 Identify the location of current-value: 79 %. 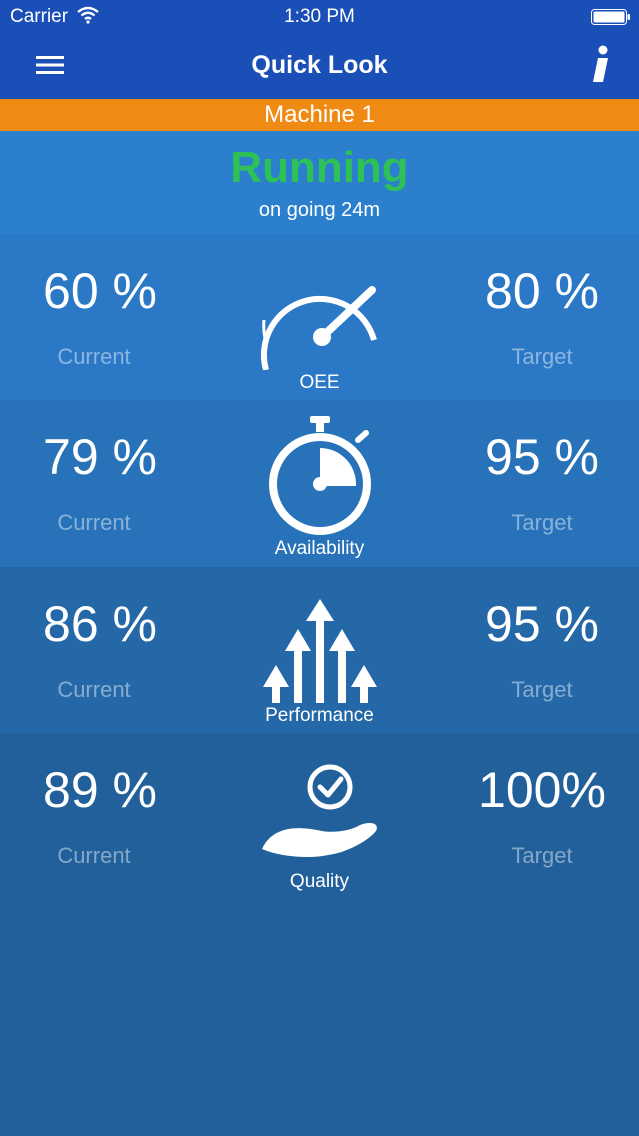
(100, 457).